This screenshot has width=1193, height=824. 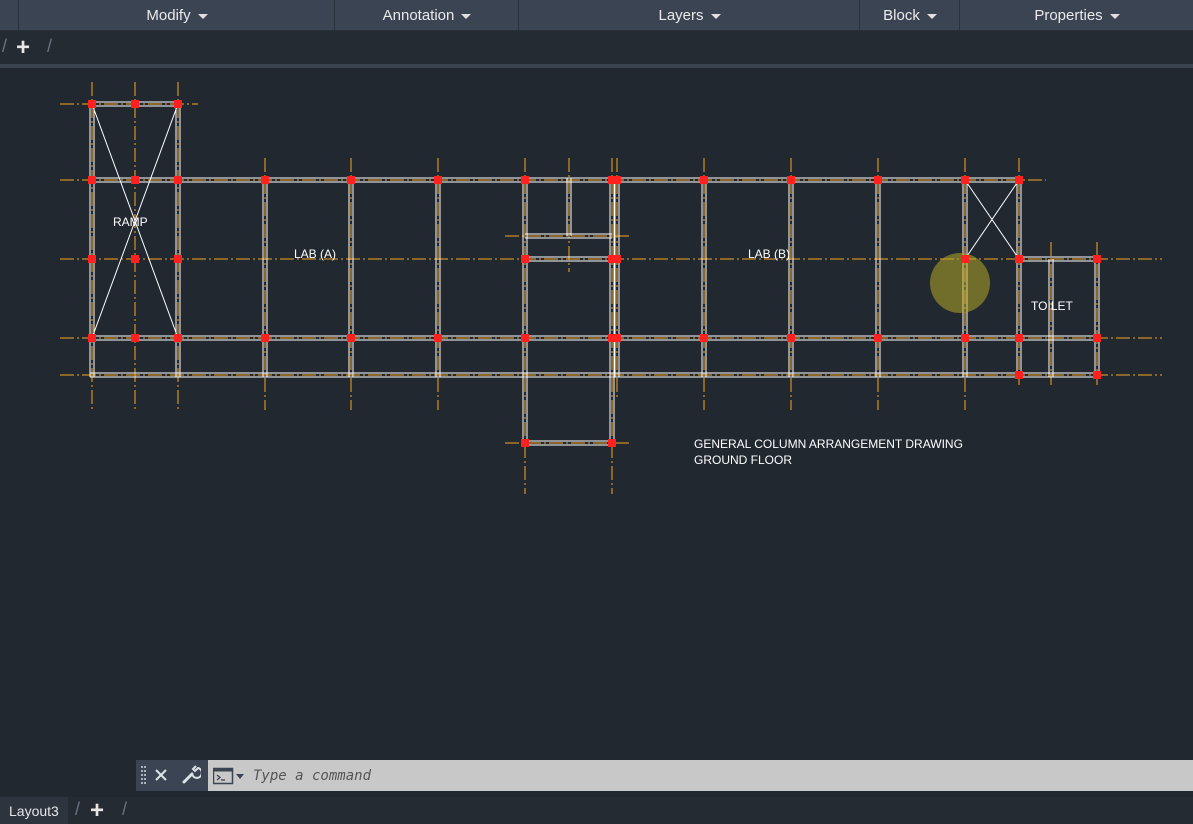 I want to click on layout-tab-bar: Layout3 / + /, so click(x=596, y=810).